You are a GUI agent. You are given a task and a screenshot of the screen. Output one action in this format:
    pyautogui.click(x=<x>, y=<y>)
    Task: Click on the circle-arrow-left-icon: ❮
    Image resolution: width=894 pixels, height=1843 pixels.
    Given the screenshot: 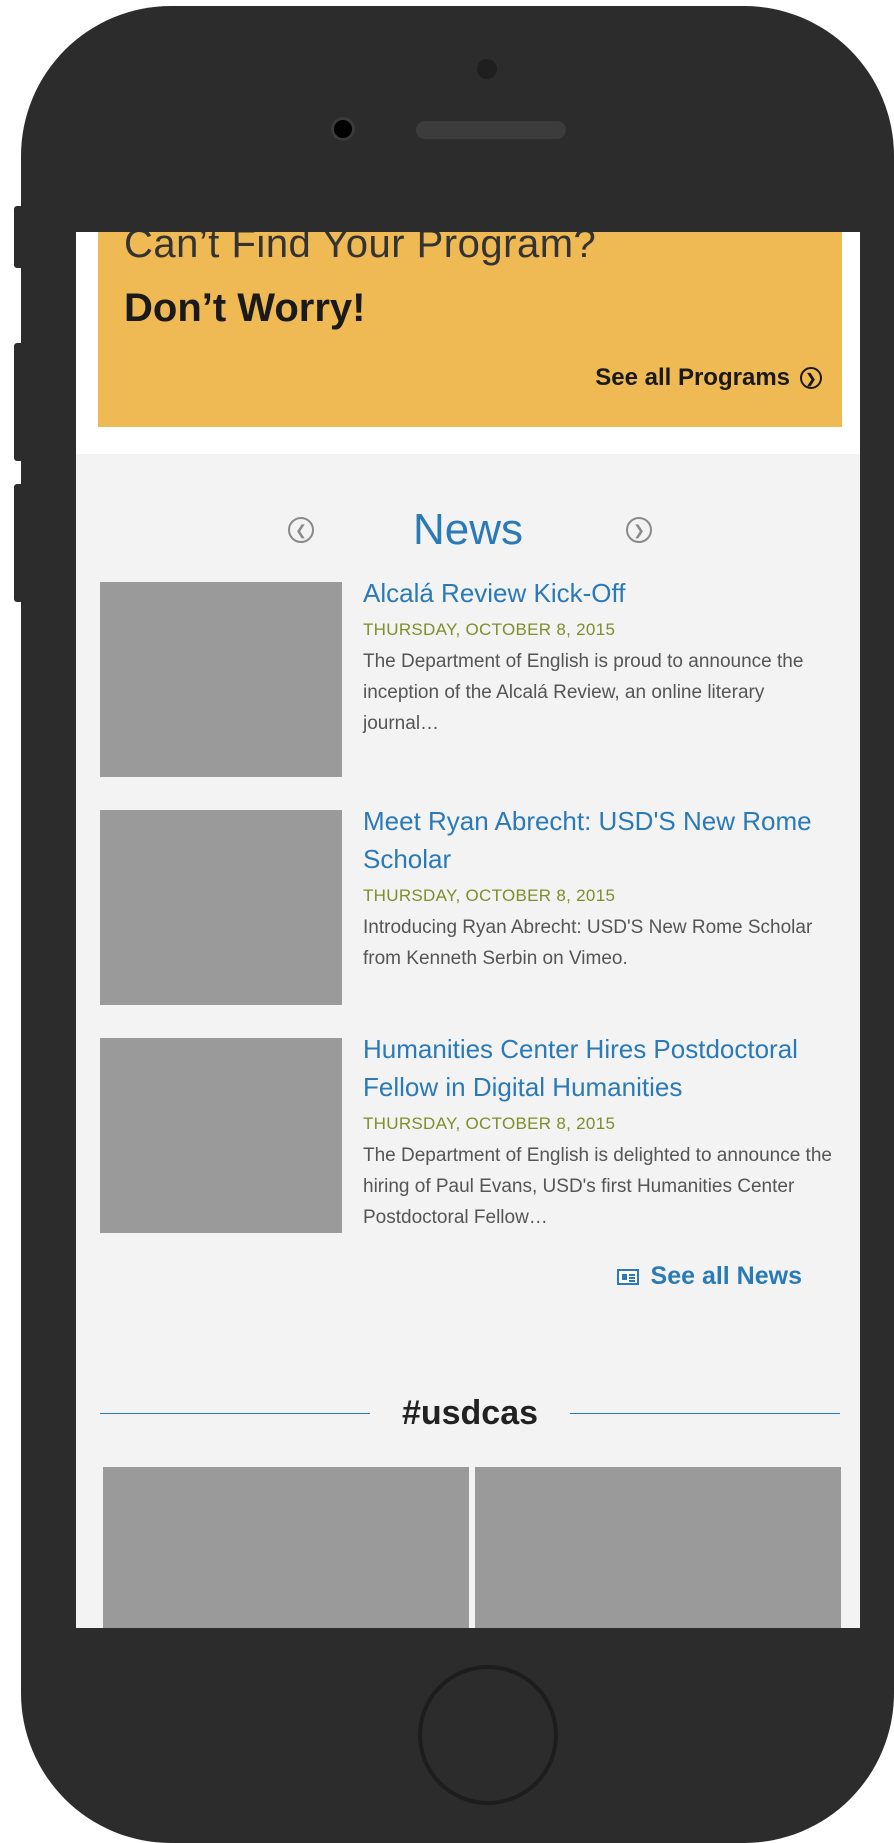 What is the action you would take?
    pyautogui.click(x=301, y=530)
    